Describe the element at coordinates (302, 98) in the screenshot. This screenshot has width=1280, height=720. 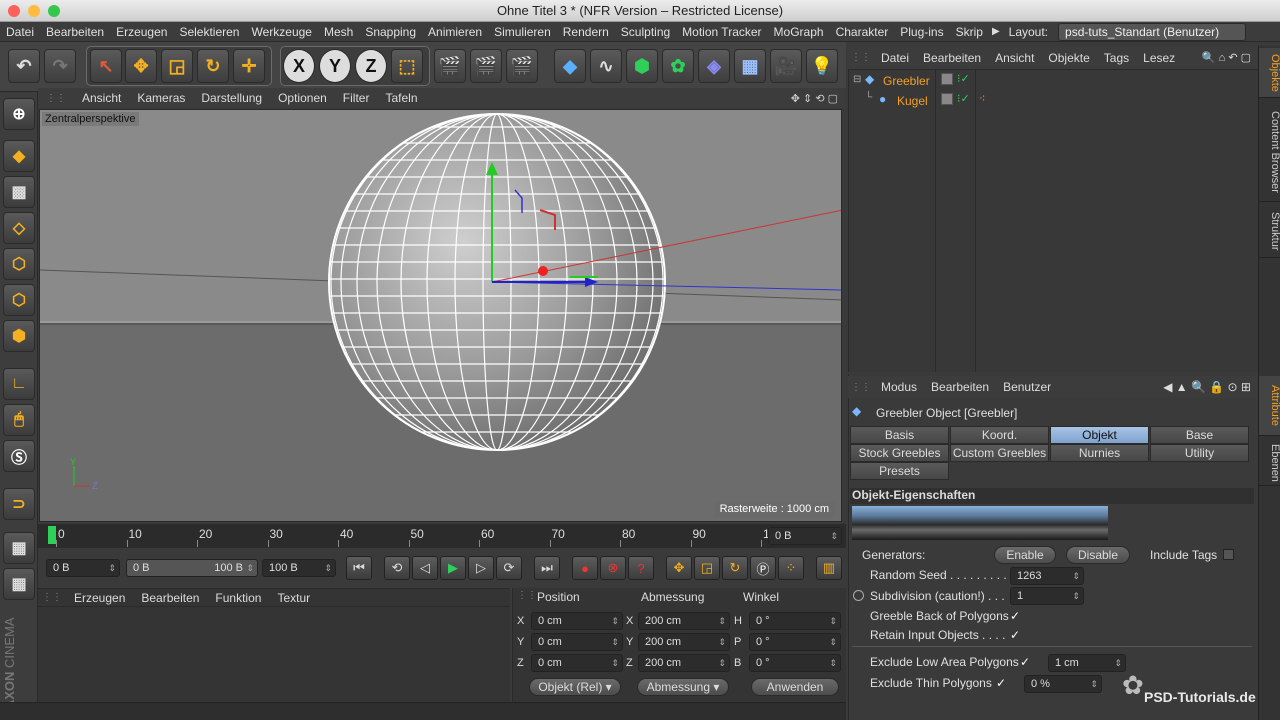
I see `vp-menu-optionen: Optionen` at that location.